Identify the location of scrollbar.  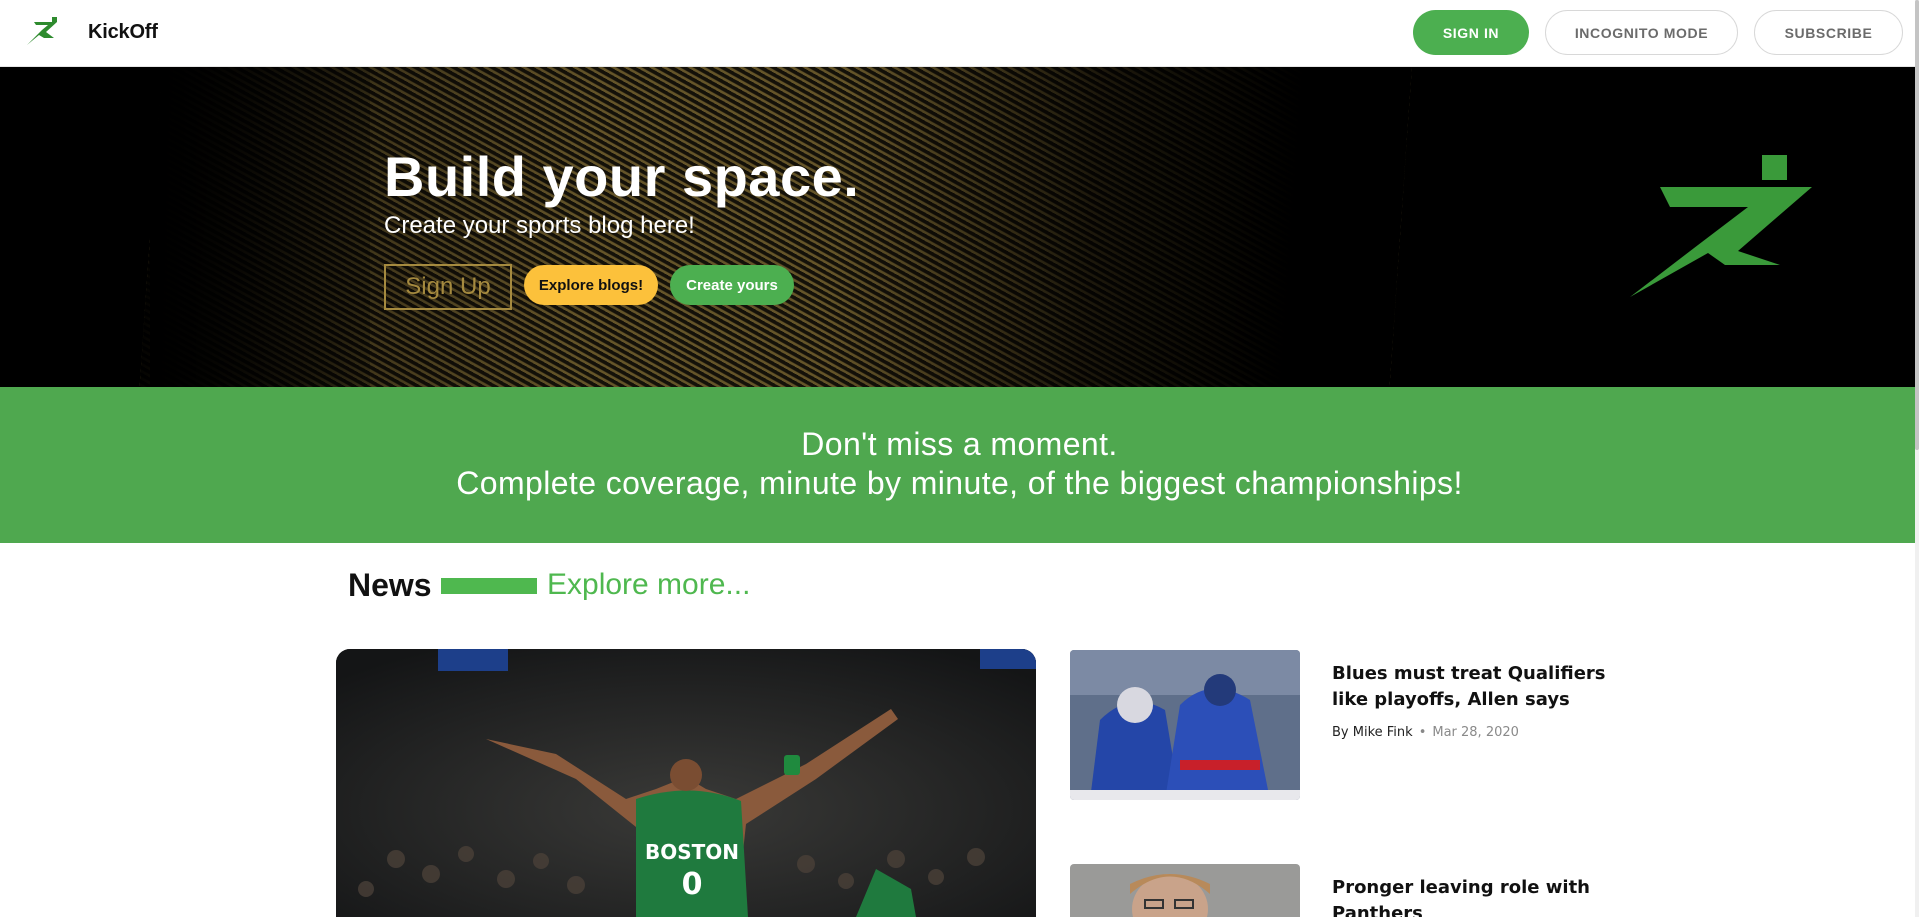
(1917, 458).